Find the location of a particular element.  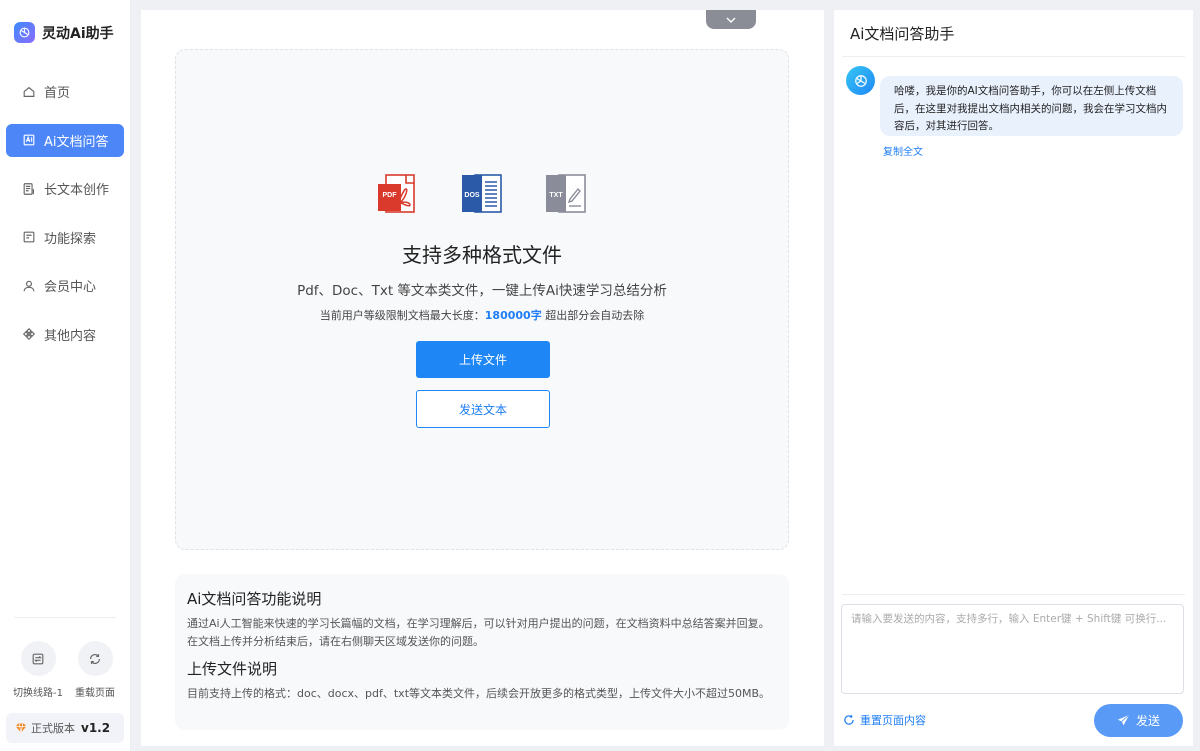

sidebar-item-home: 首页 is located at coordinates (65, 91).